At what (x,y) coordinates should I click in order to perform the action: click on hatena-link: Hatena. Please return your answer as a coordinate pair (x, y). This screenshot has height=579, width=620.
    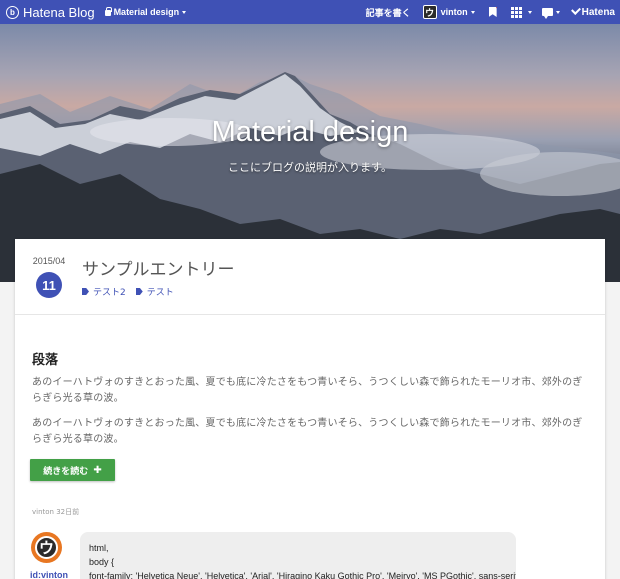
    Looking at the image, I should click on (592, 11).